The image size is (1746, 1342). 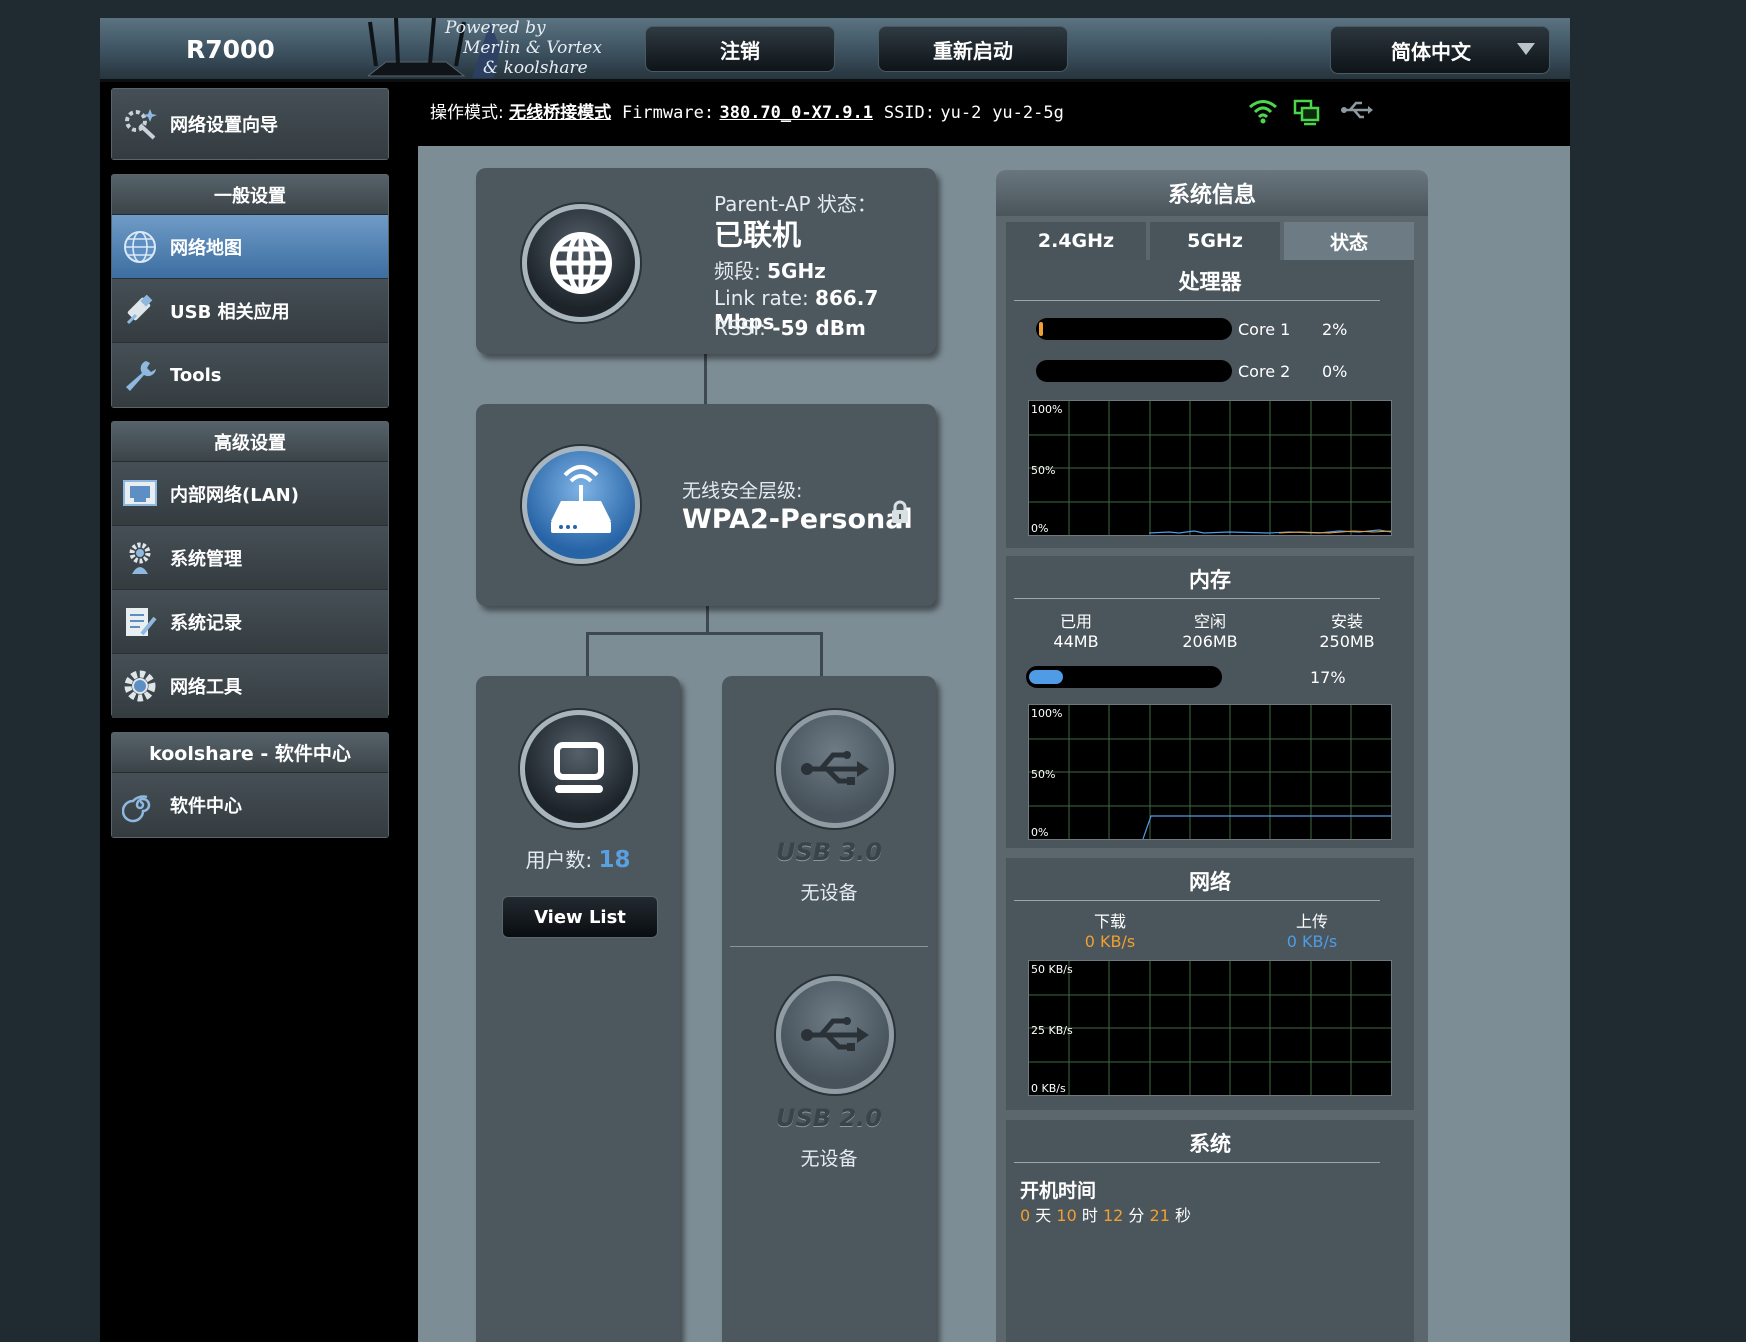 What do you see at coordinates (1110, 932) in the screenshot?
I see `download-stat: 下载 0 KB/s` at bounding box center [1110, 932].